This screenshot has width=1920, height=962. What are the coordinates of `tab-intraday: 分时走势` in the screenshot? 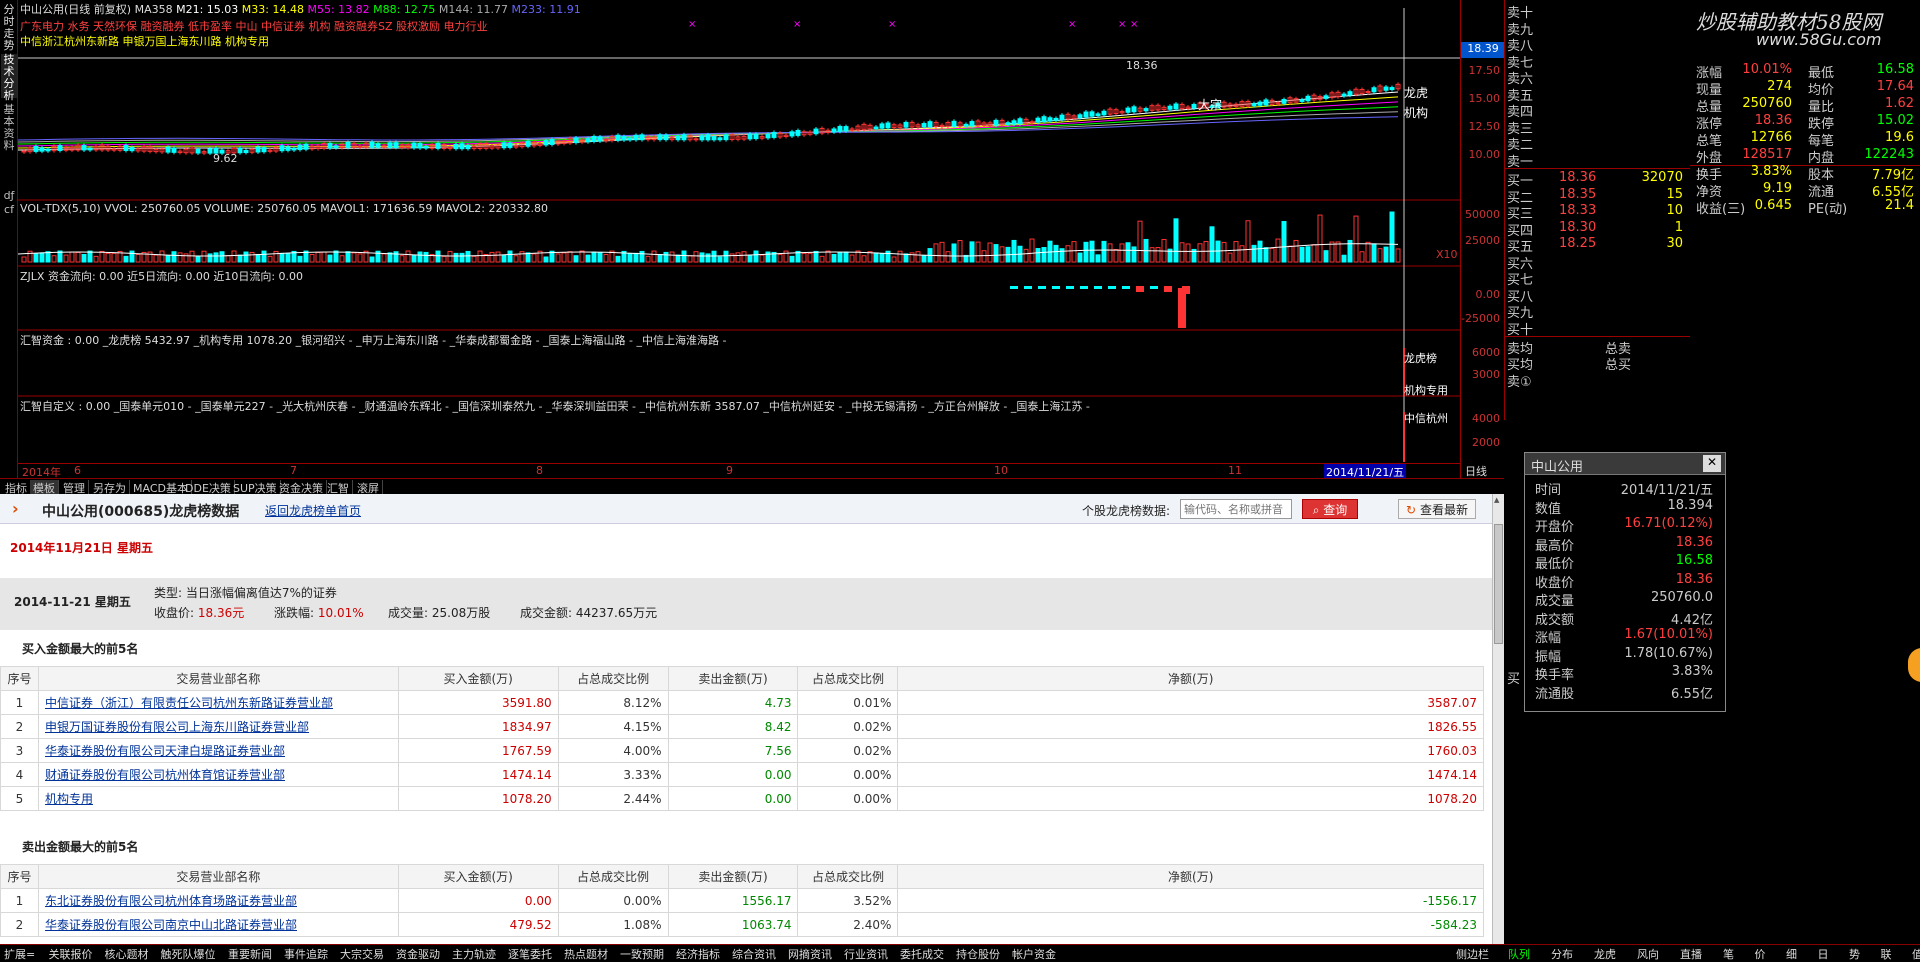 It's located at (9, 28).